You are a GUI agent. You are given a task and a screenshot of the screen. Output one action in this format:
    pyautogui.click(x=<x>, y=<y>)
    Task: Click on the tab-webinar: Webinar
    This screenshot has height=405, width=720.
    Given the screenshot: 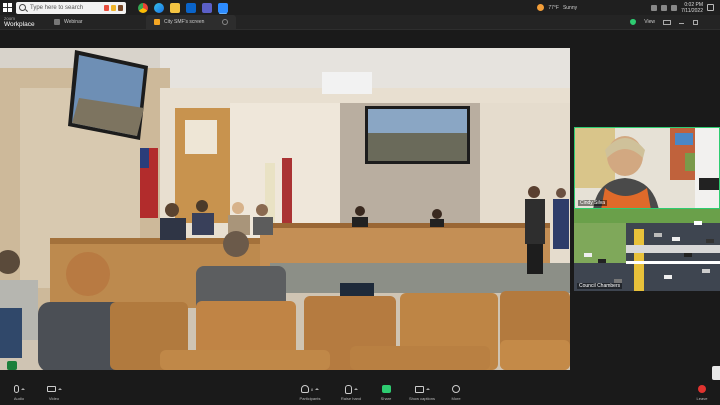 What is the action you would take?
    pyautogui.click(x=96, y=22)
    